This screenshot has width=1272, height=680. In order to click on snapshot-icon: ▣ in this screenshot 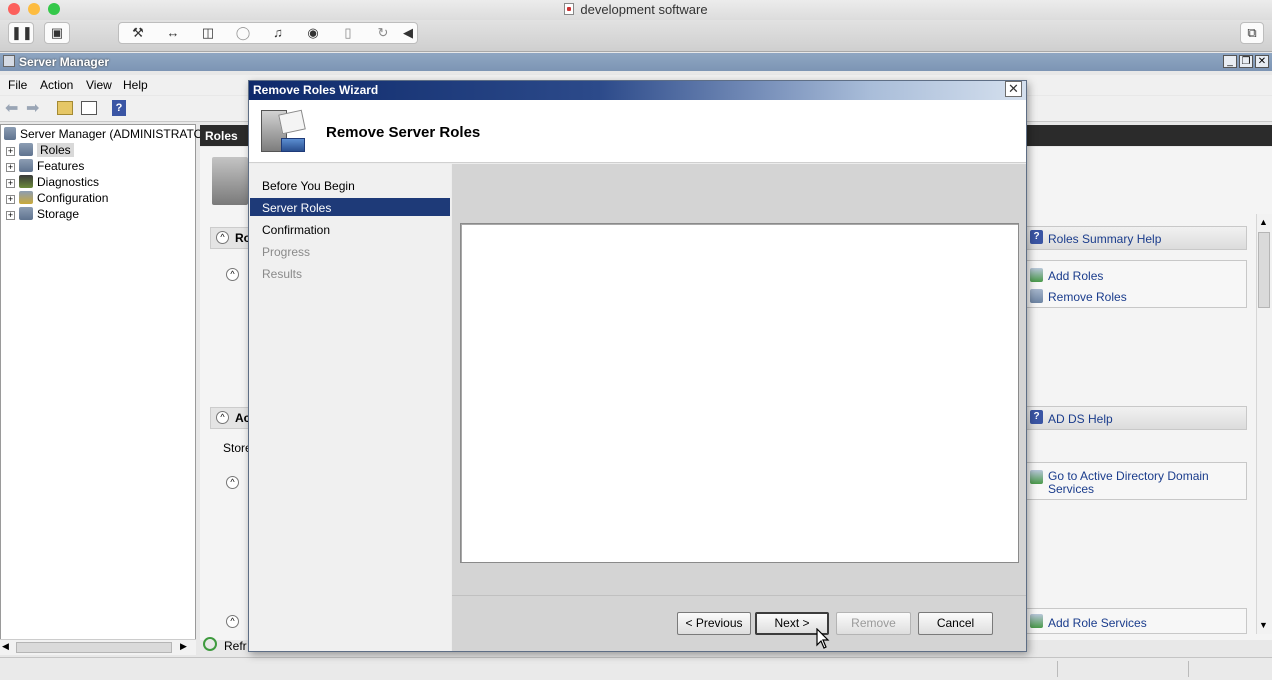, I will do `click(57, 32)`.